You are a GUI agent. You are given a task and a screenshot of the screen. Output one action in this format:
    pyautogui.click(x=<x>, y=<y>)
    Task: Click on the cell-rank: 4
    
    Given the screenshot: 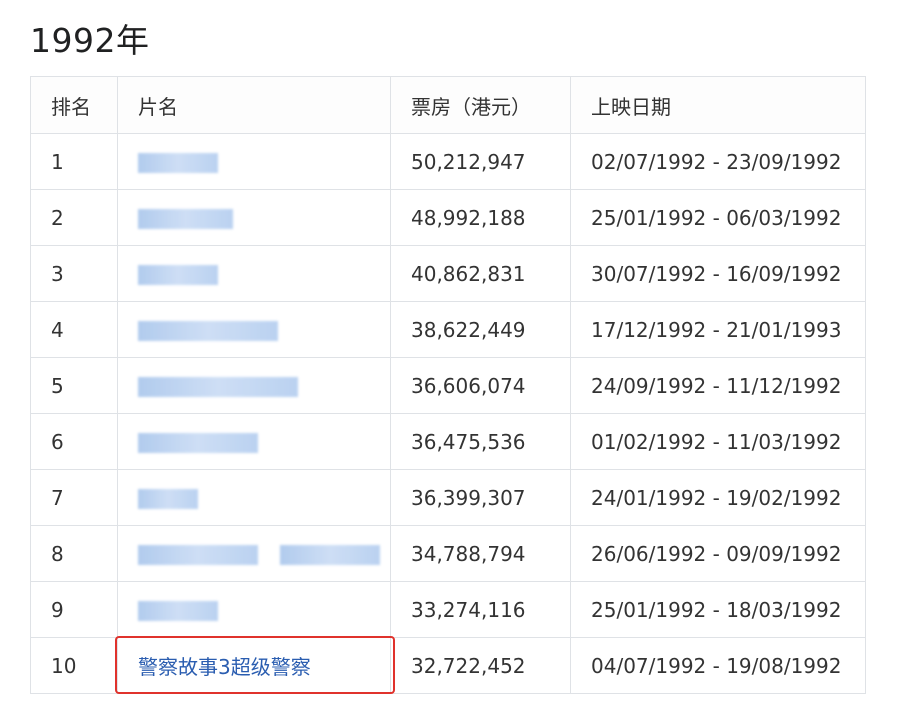 What is the action you would take?
    pyautogui.click(x=74, y=329)
    